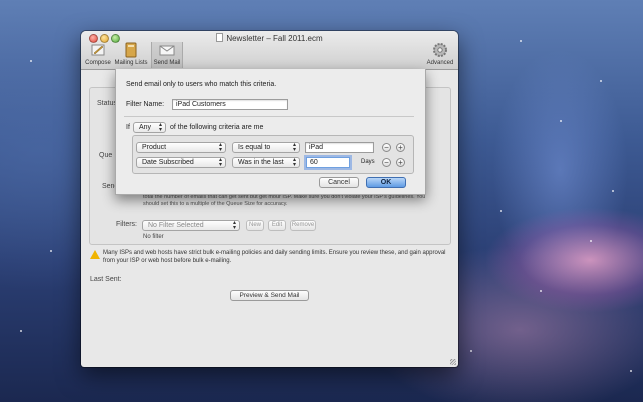 This screenshot has width=643, height=402. Describe the element at coordinates (220, 37) in the screenshot. I see `document-icon` at that location.